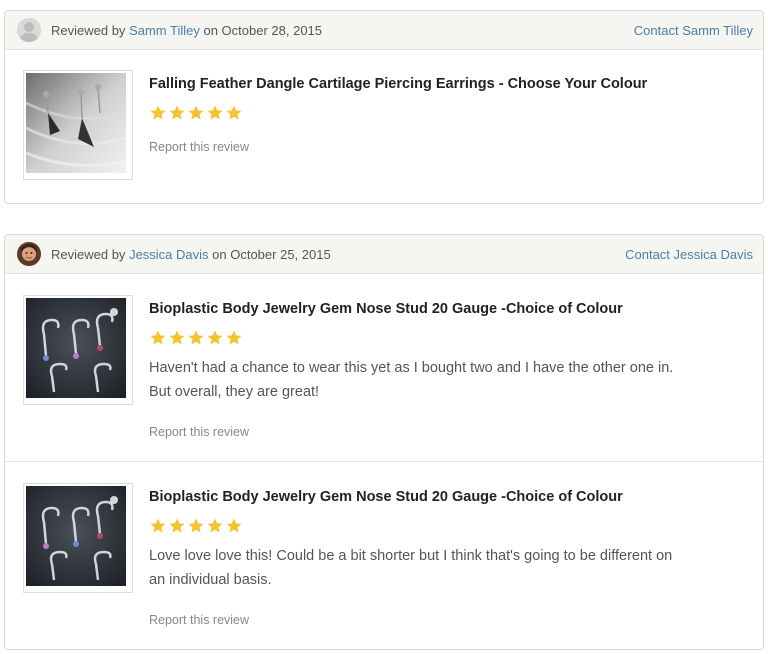 The width and height of the screenshot is (768, 654). What do you see at coordinates (29, 254) in the screenshot?
I see `user-photo-avatar-icon` at bounding box center [29, 254].